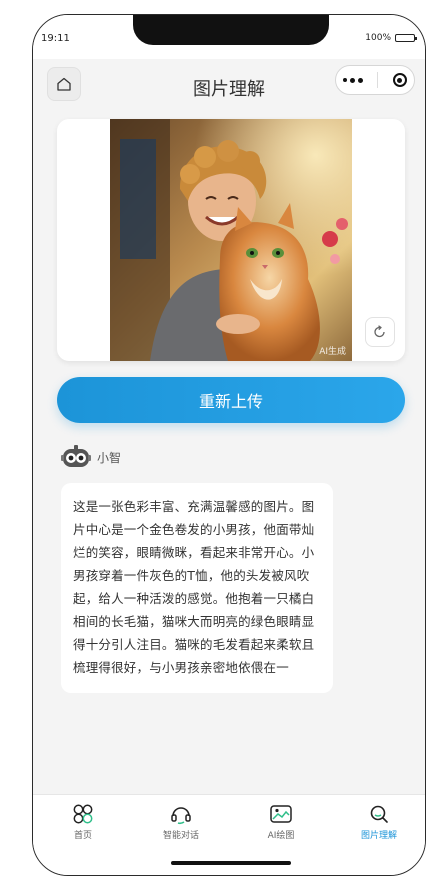 This screenshot has height=886, width=440. I want to click on tab-home: 首页, so click(83, 822).